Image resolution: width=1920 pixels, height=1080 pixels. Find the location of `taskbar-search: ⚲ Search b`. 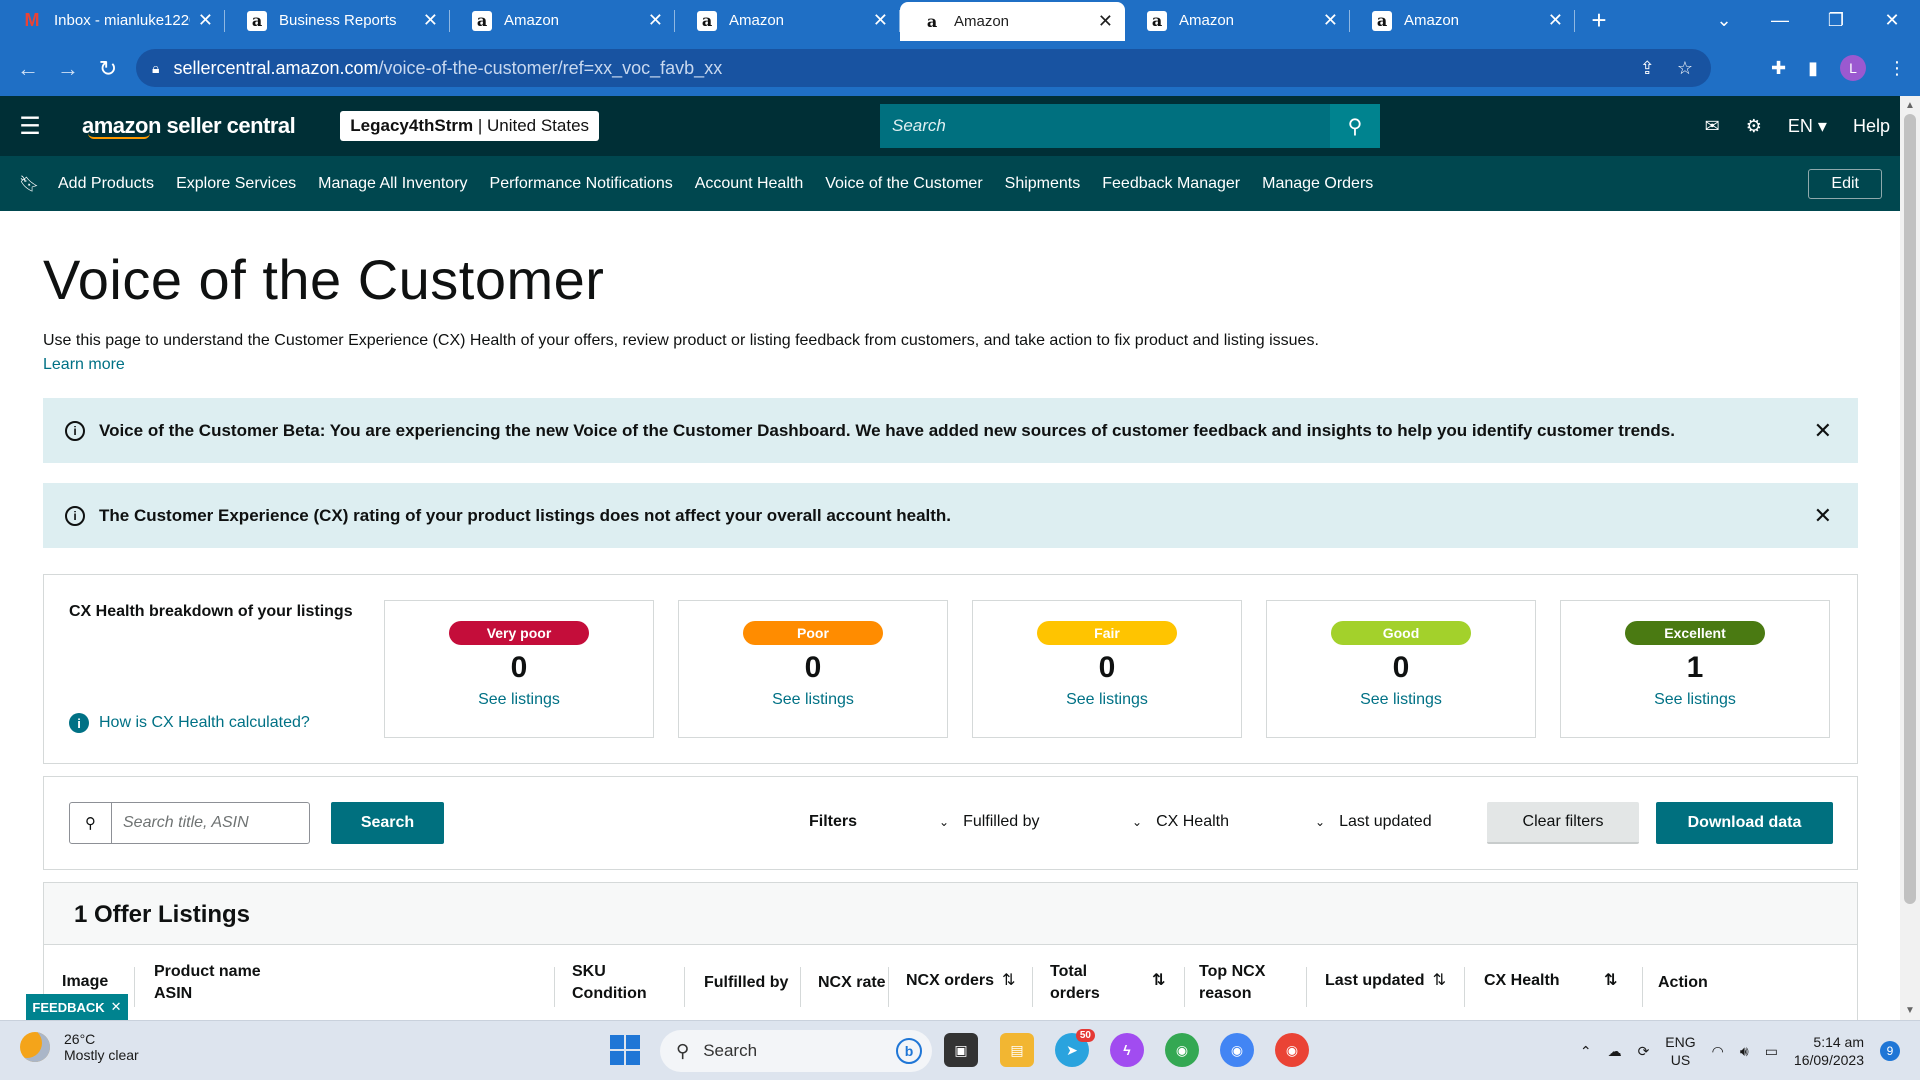

taskbar-search: ⚲ Search b is located at coordinates (796, 1051).